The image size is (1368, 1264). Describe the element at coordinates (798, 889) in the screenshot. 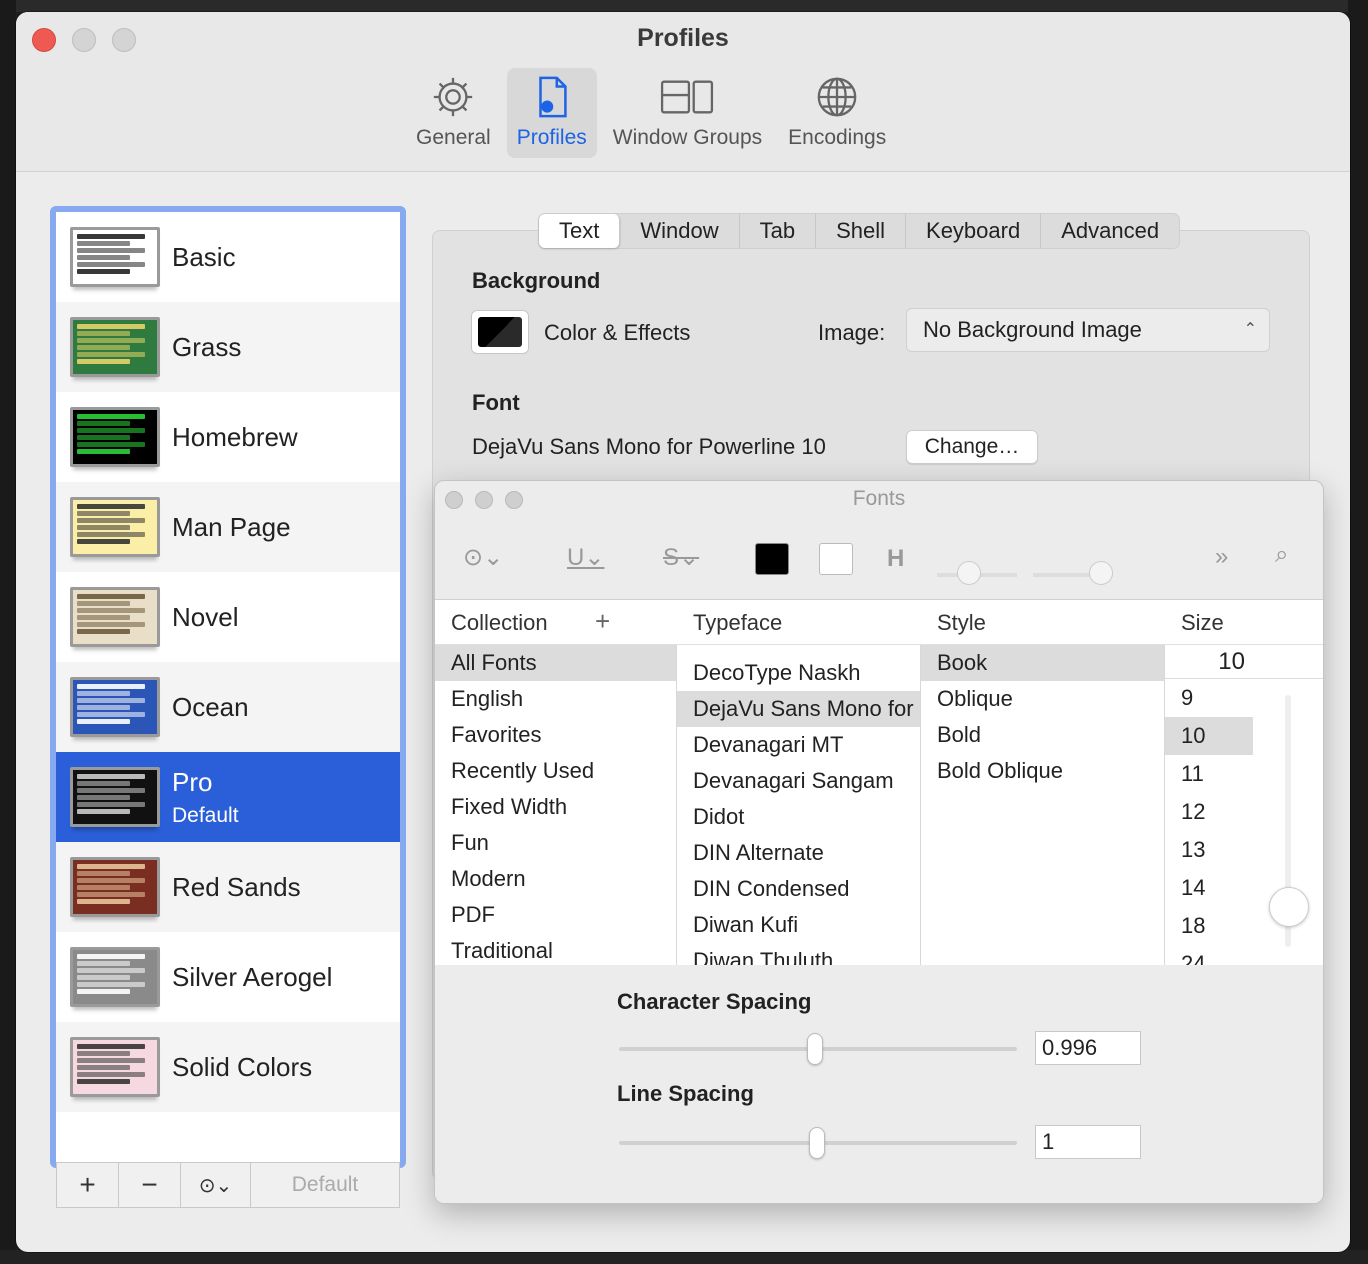

I see `typeface-item: DIN Condensed` at that location.